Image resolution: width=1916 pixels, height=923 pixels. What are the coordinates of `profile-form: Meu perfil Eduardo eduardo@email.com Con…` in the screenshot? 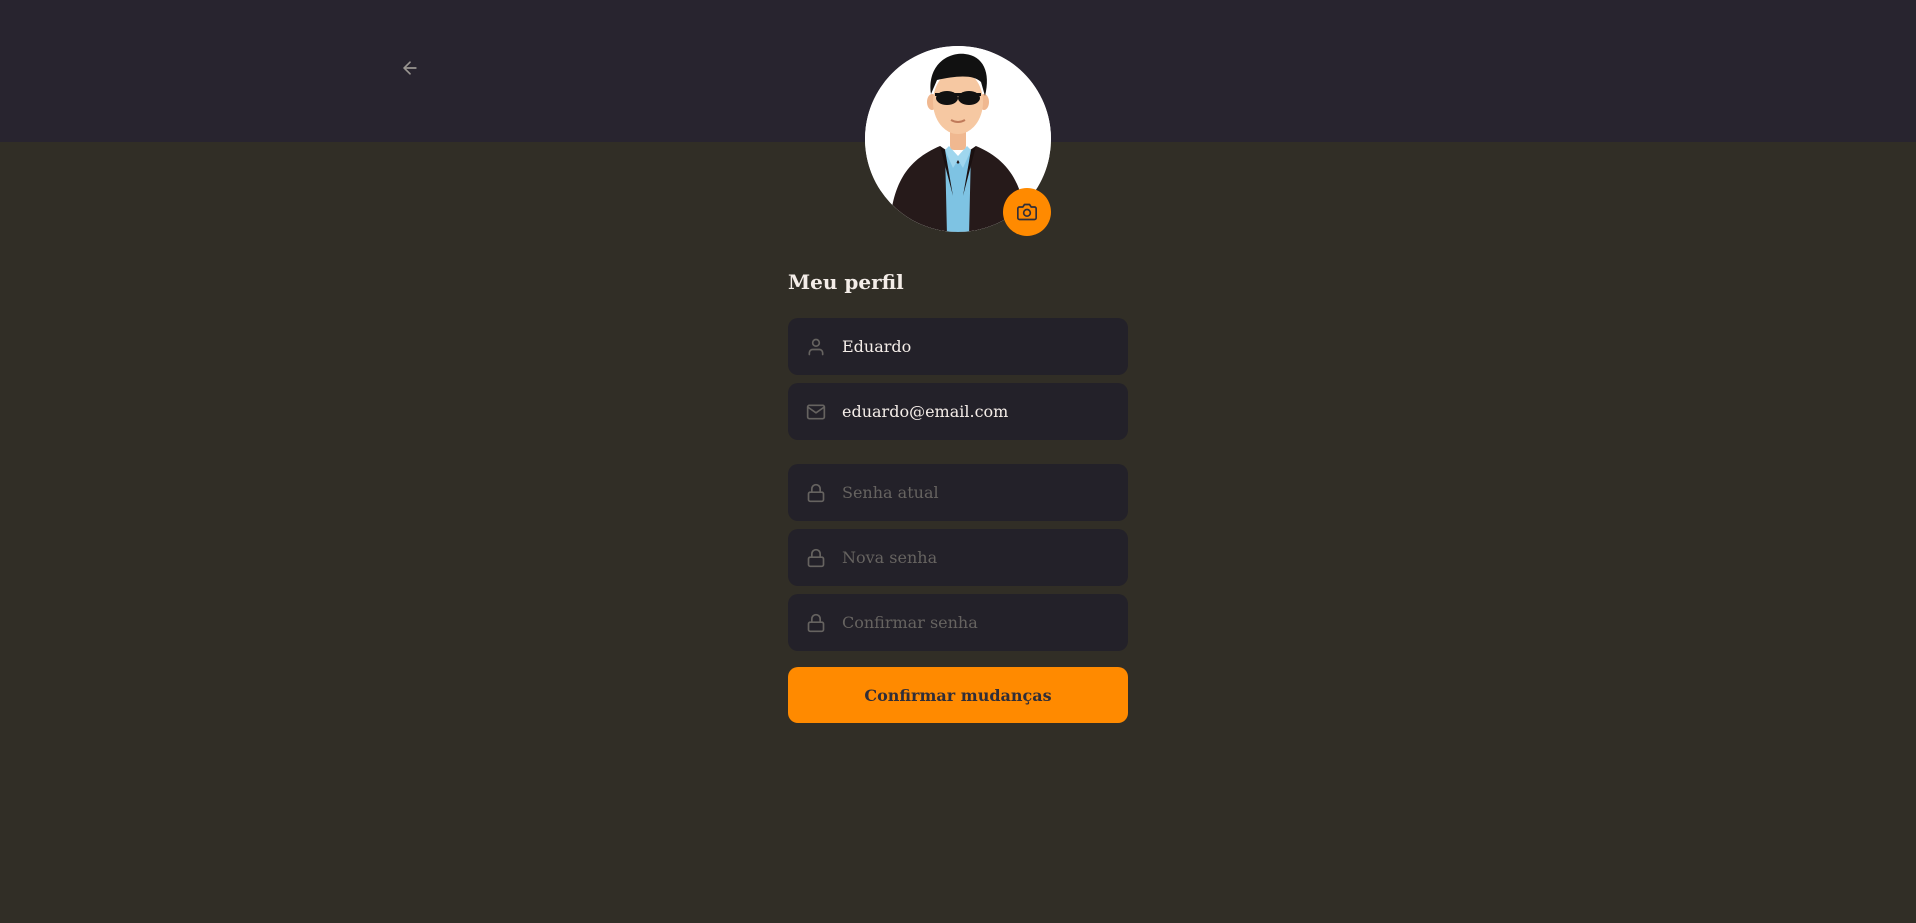 It's located at (958, 492).